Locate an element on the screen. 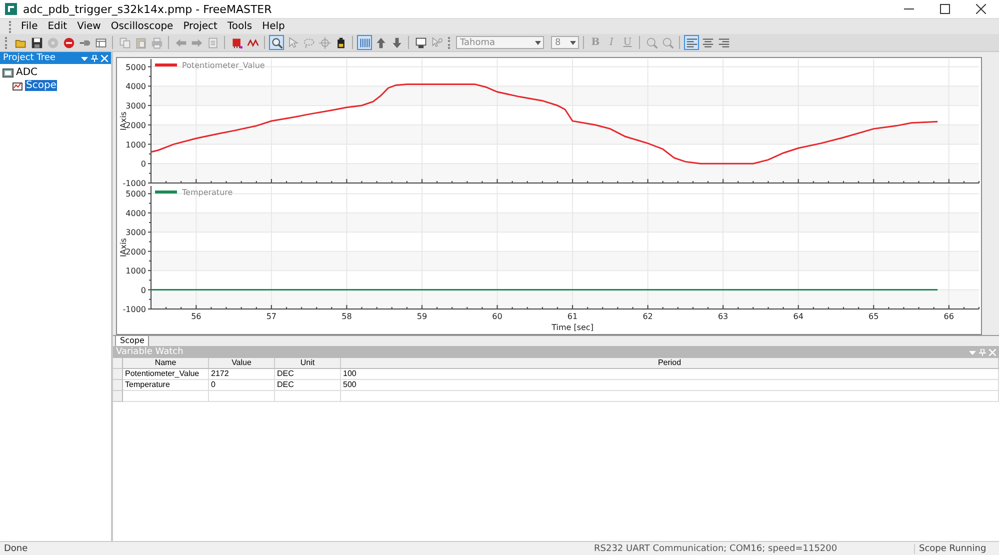  table-cell: 2172 is located at coordinates (242, 374).